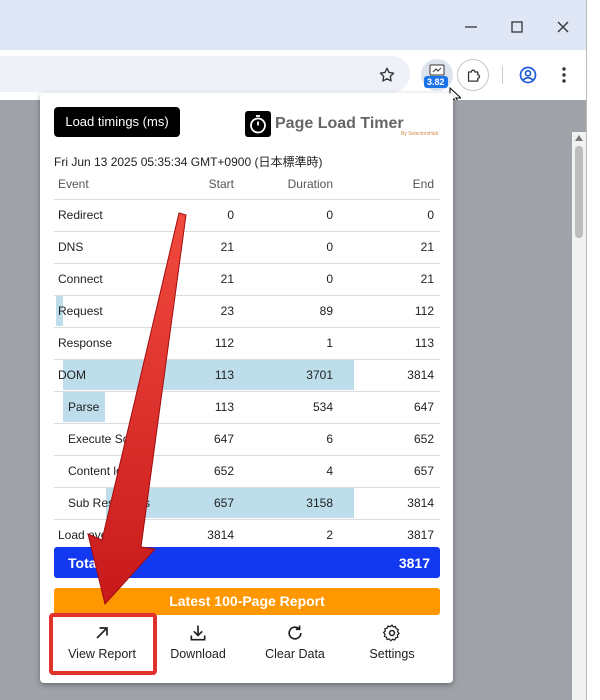 The height and width of the screenshot is (700, 600). Describe the element at coordinates (223, 503) in the screenshot. I see `row-start: 657` at that location.